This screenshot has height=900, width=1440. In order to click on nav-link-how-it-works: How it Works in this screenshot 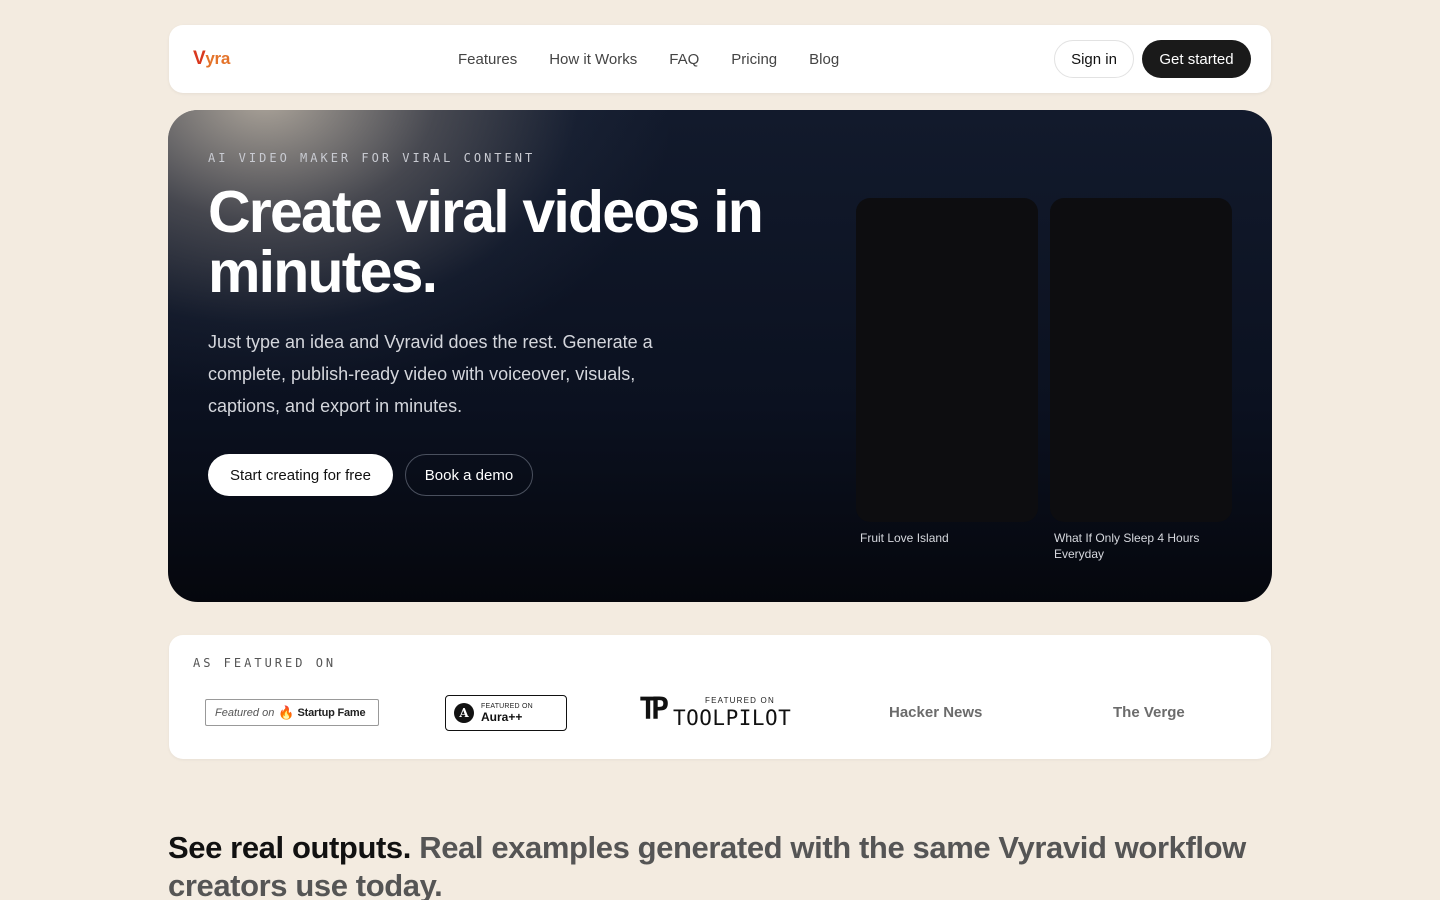, I will do `click(593, 59)`.